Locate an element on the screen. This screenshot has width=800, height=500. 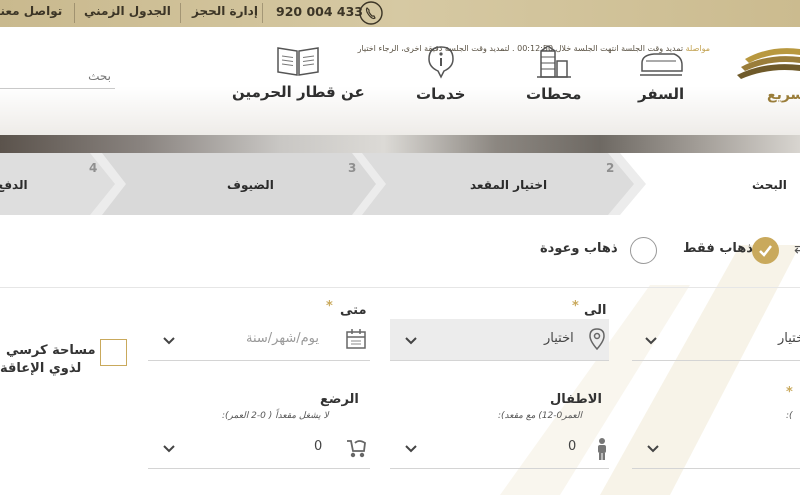
date-input: يوم/شهر/سنة is located at coordinates (259, 340).